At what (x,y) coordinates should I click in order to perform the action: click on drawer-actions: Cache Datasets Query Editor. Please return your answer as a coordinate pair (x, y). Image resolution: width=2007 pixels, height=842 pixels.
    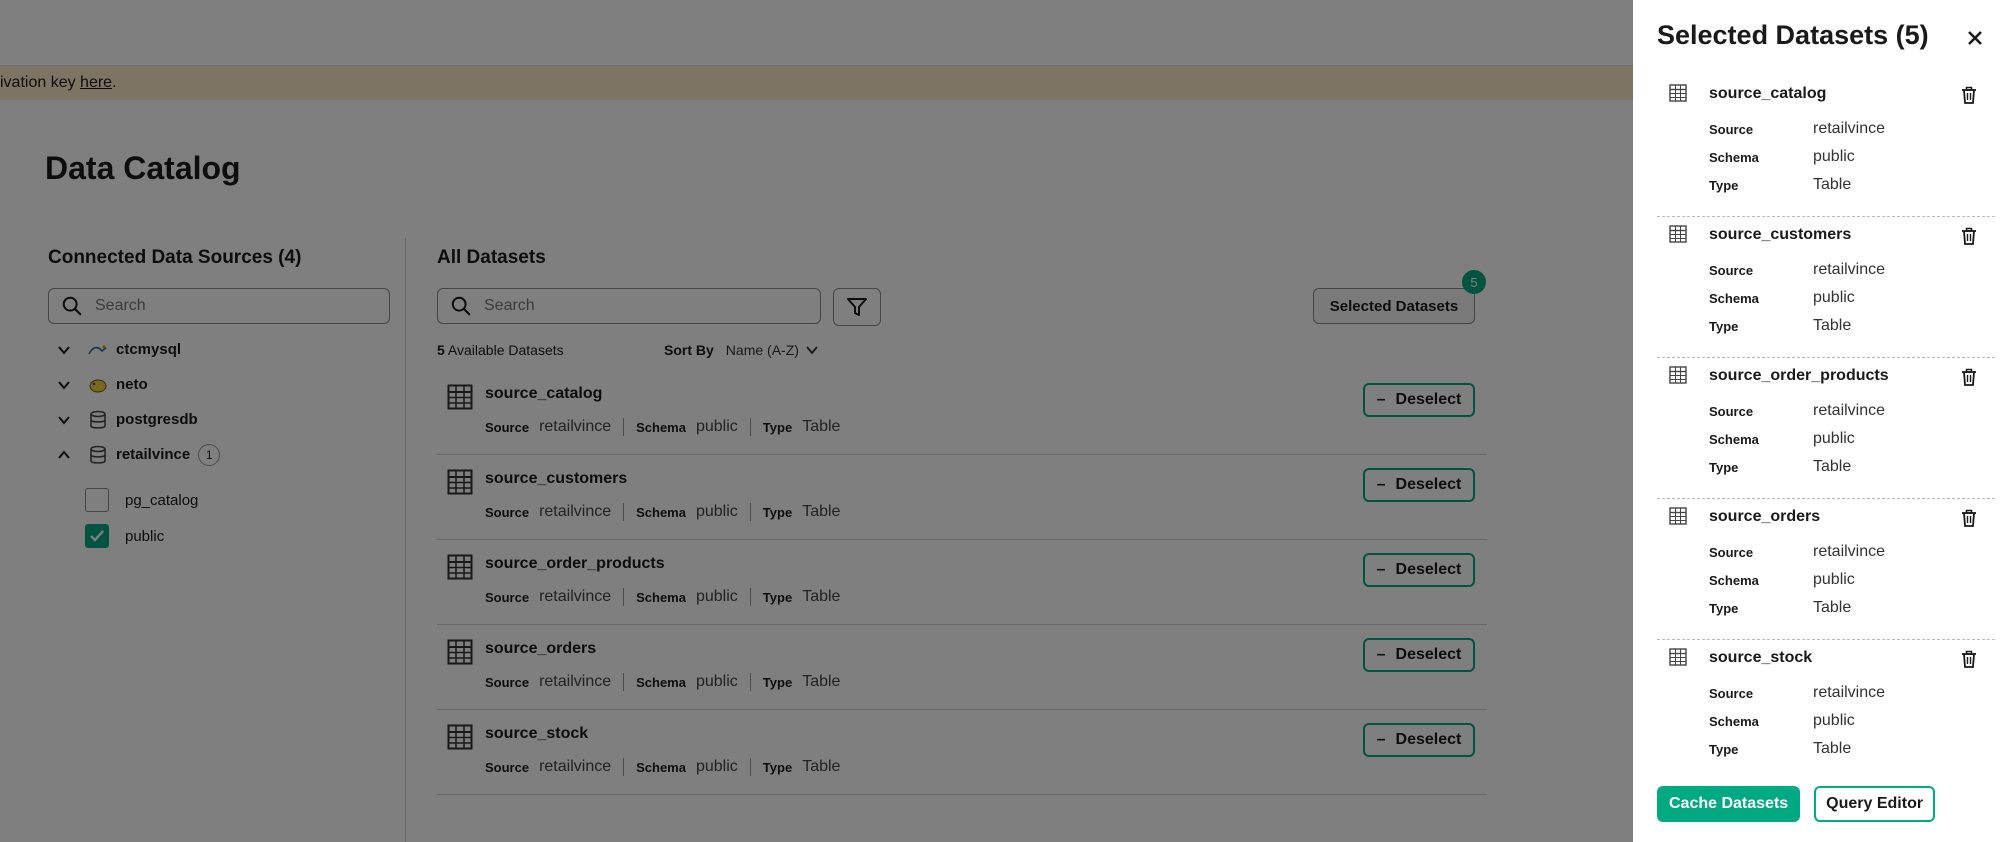
    Looking at the image, I should click on (1796, 804).